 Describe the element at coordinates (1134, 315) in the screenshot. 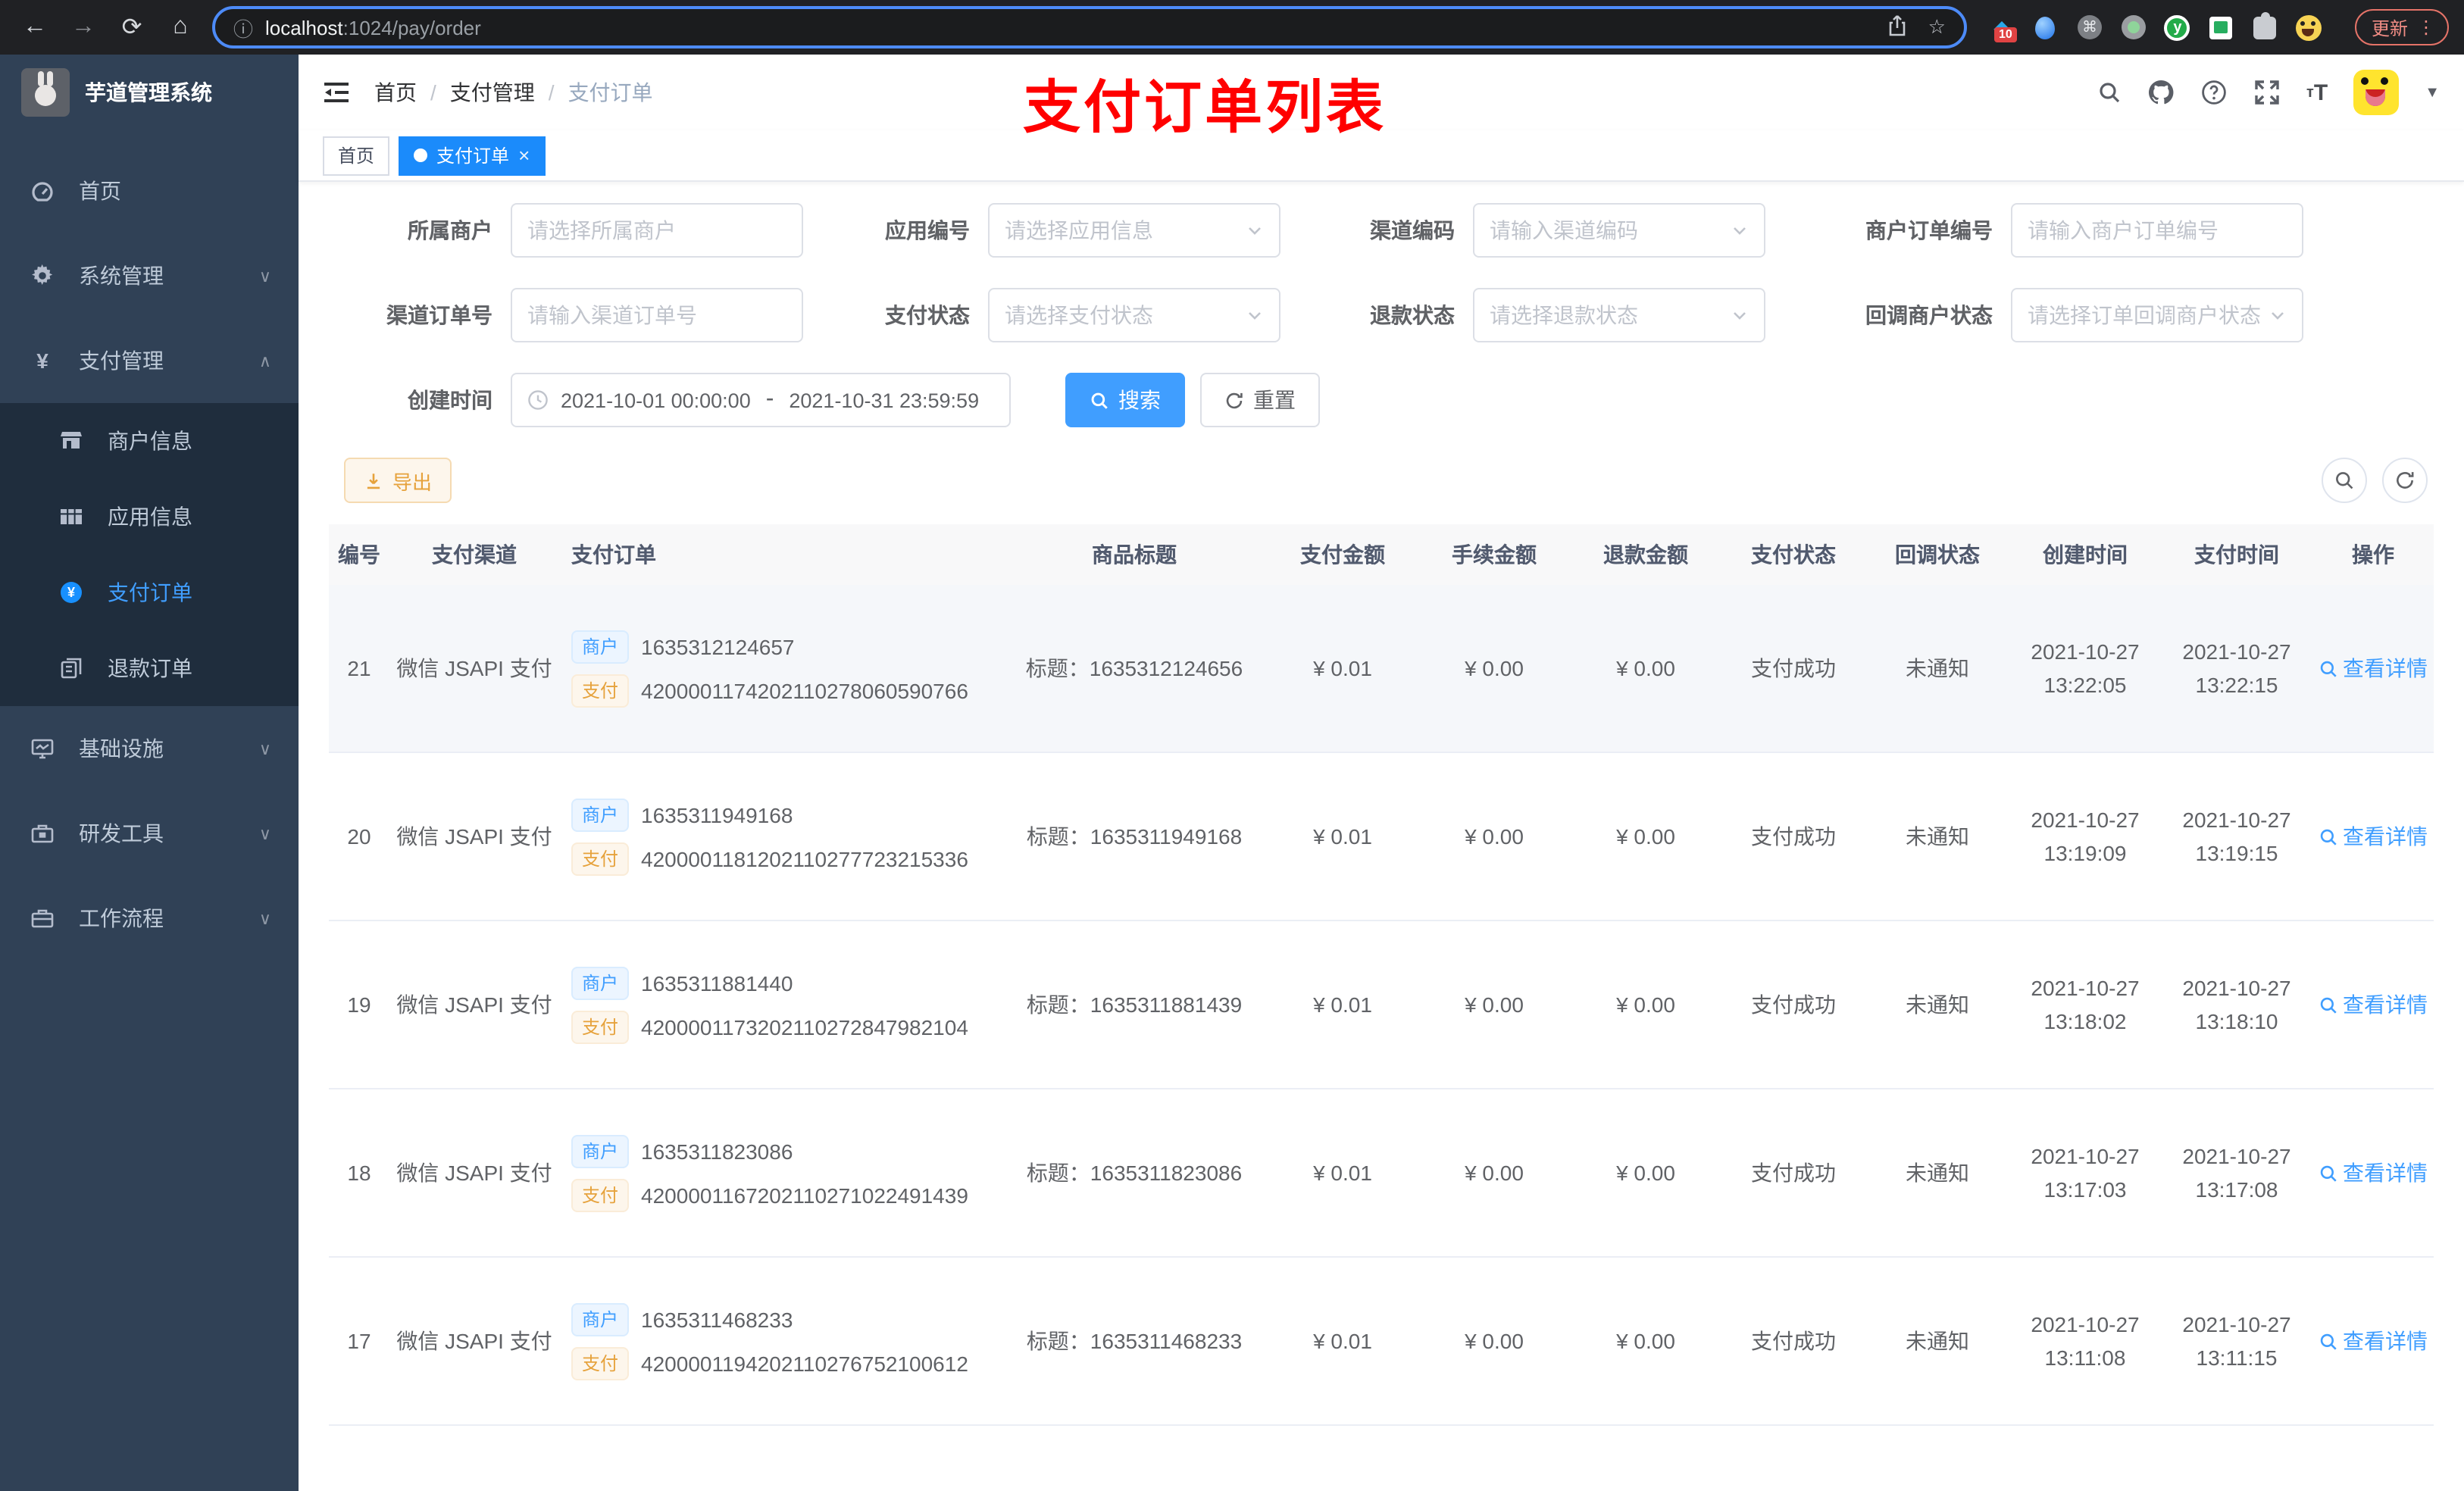

I see `pay-status-select: 请选择支付状态` at that location.